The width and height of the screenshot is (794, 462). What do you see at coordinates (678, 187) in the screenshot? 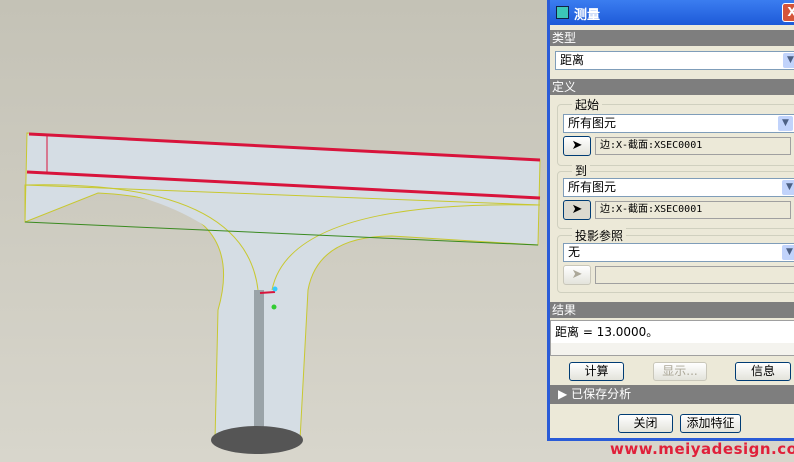
I see `to-filter-dropdown: 所有图元 ▼` at bounding box center [678, 187].